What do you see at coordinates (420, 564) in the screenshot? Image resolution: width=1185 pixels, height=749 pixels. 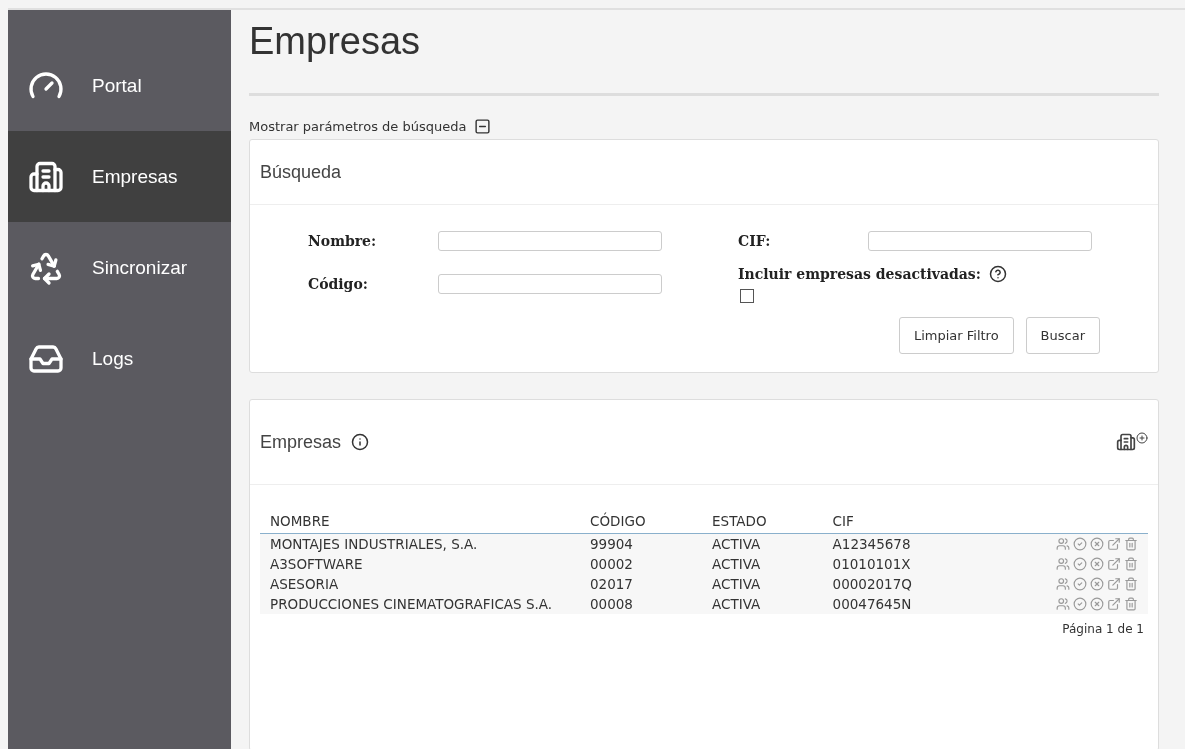 I see `table-cell: A3SOFTWARE` at bounding box center [420, 564].